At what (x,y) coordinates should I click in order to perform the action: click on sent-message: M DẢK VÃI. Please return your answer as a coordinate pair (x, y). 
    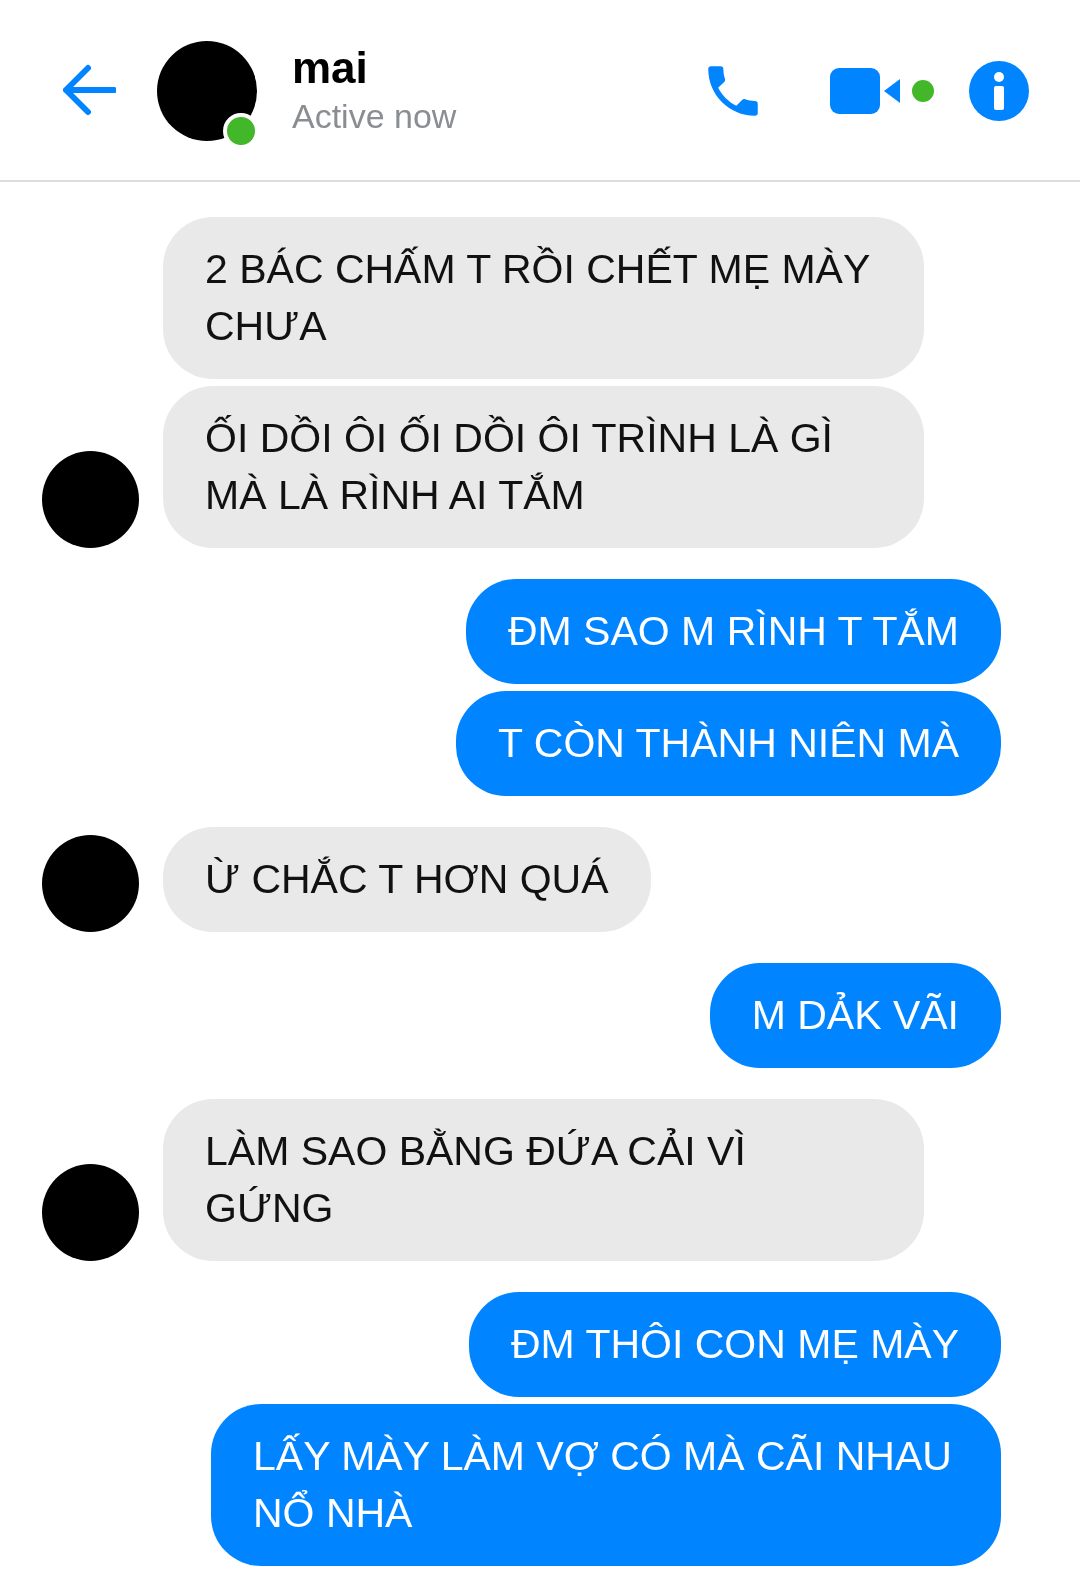
    Looking at the image, I should click on (855, 1015).